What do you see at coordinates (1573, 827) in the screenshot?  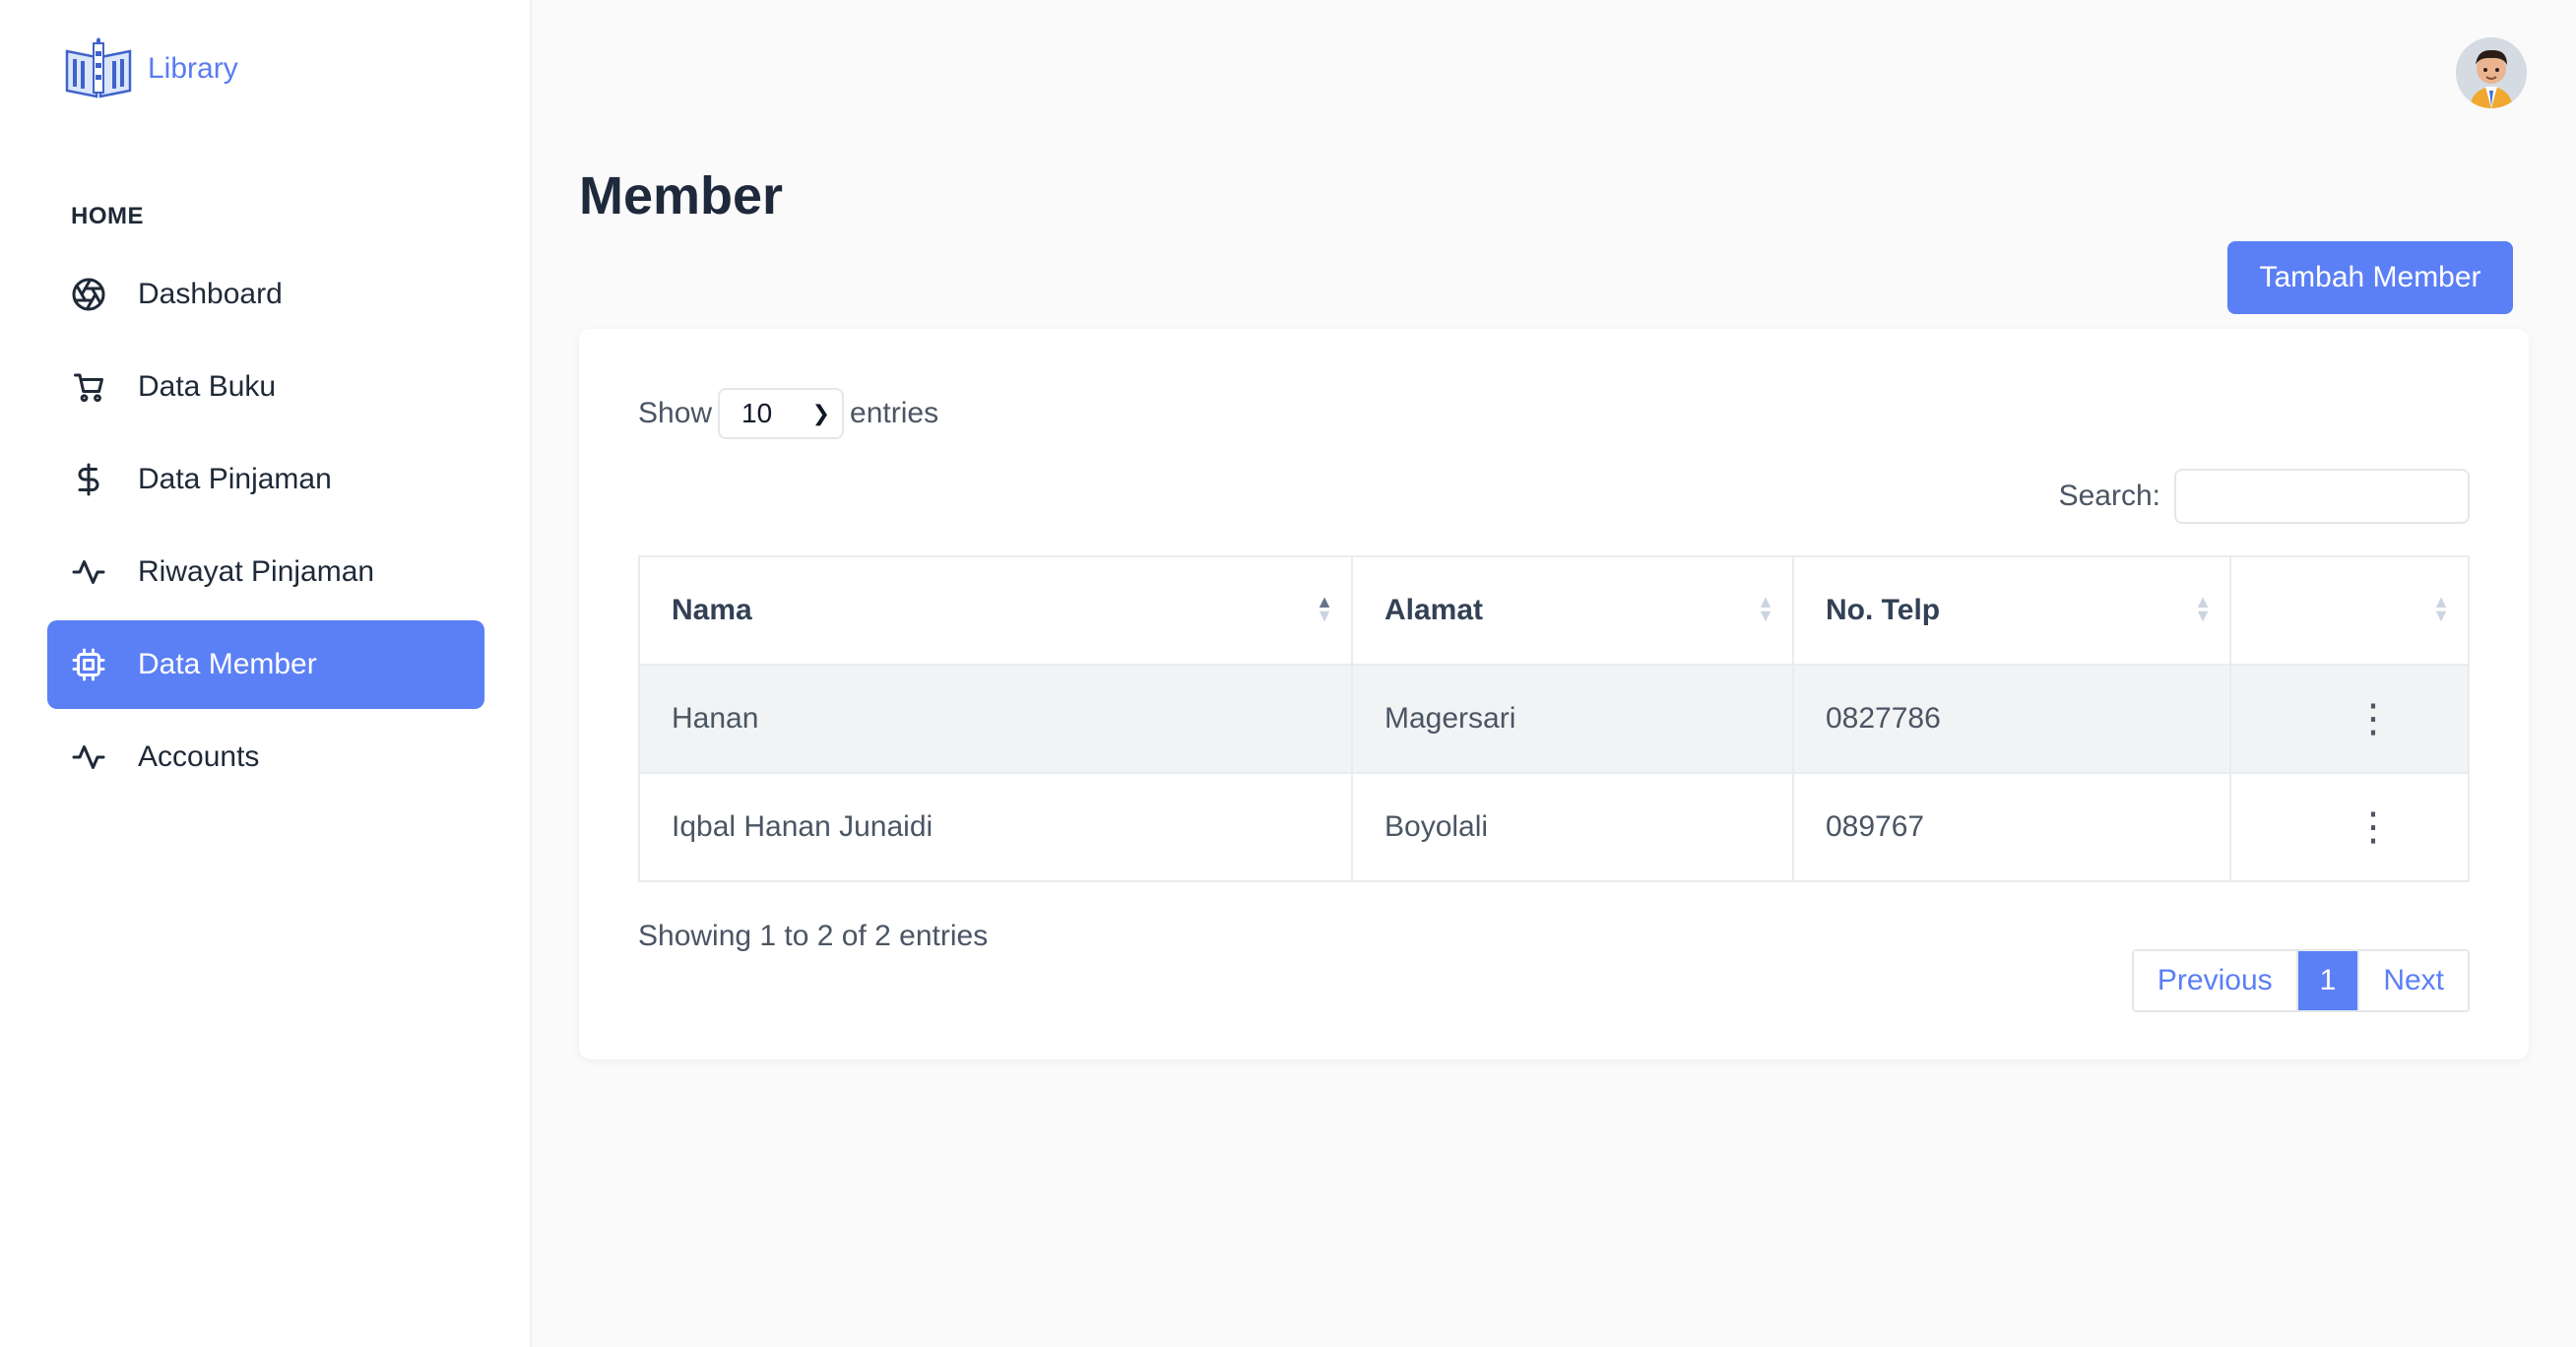 I see `cell-alamat: Boyolali` at bounding box center [1573, 827].